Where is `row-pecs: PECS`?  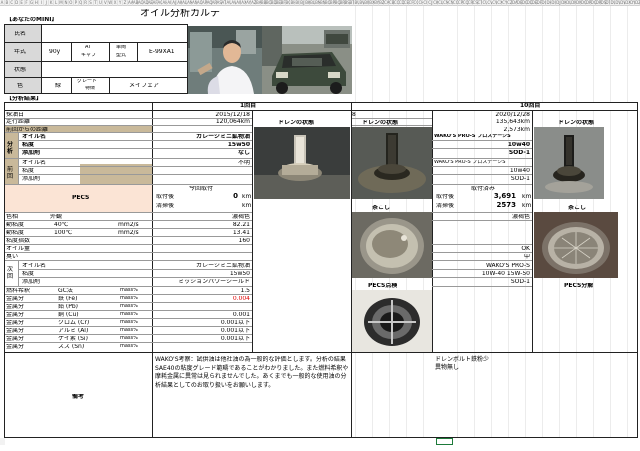 row-pecs: PECS is located at coordinates (81, 198).